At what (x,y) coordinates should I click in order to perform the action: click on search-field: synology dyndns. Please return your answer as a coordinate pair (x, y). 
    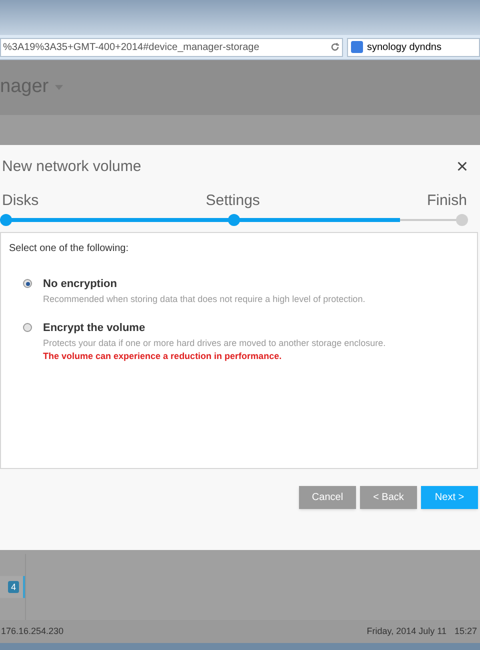
    Looking at the image, I should click on (413, 47).